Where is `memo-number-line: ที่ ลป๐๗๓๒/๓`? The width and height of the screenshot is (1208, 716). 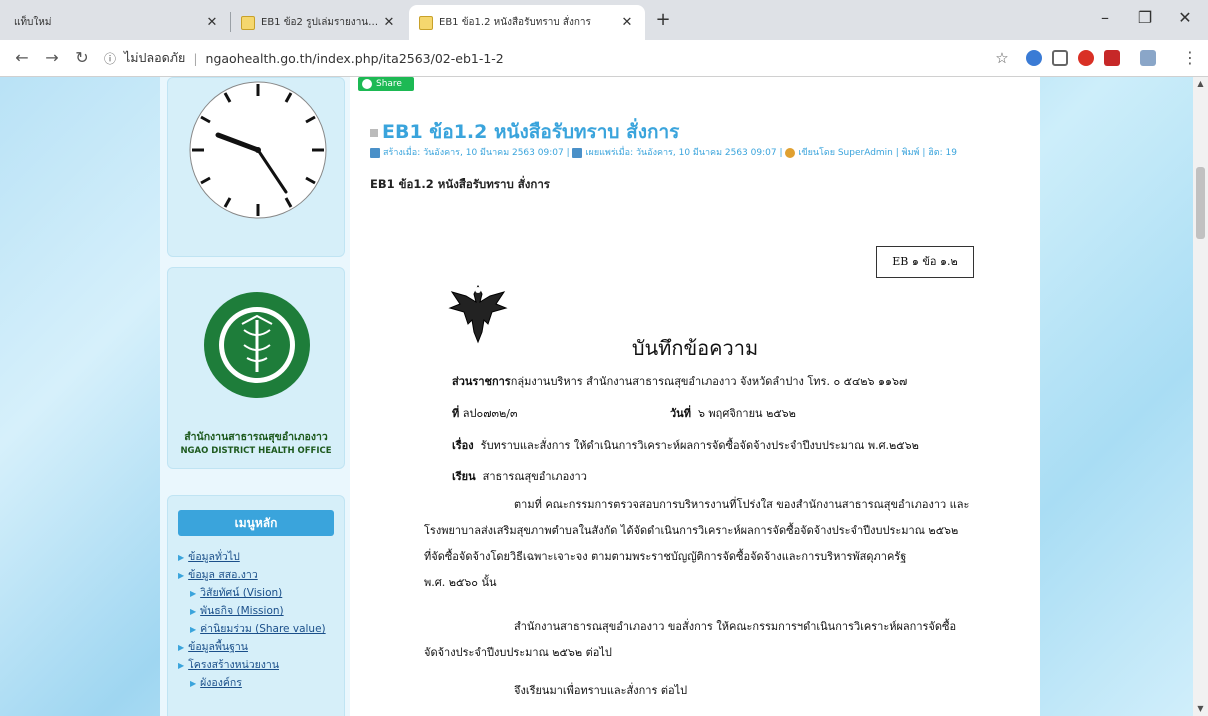
memo-number-line: ที่ ลป๐๗๓๒/๓ is located at coordinates (485, 413).